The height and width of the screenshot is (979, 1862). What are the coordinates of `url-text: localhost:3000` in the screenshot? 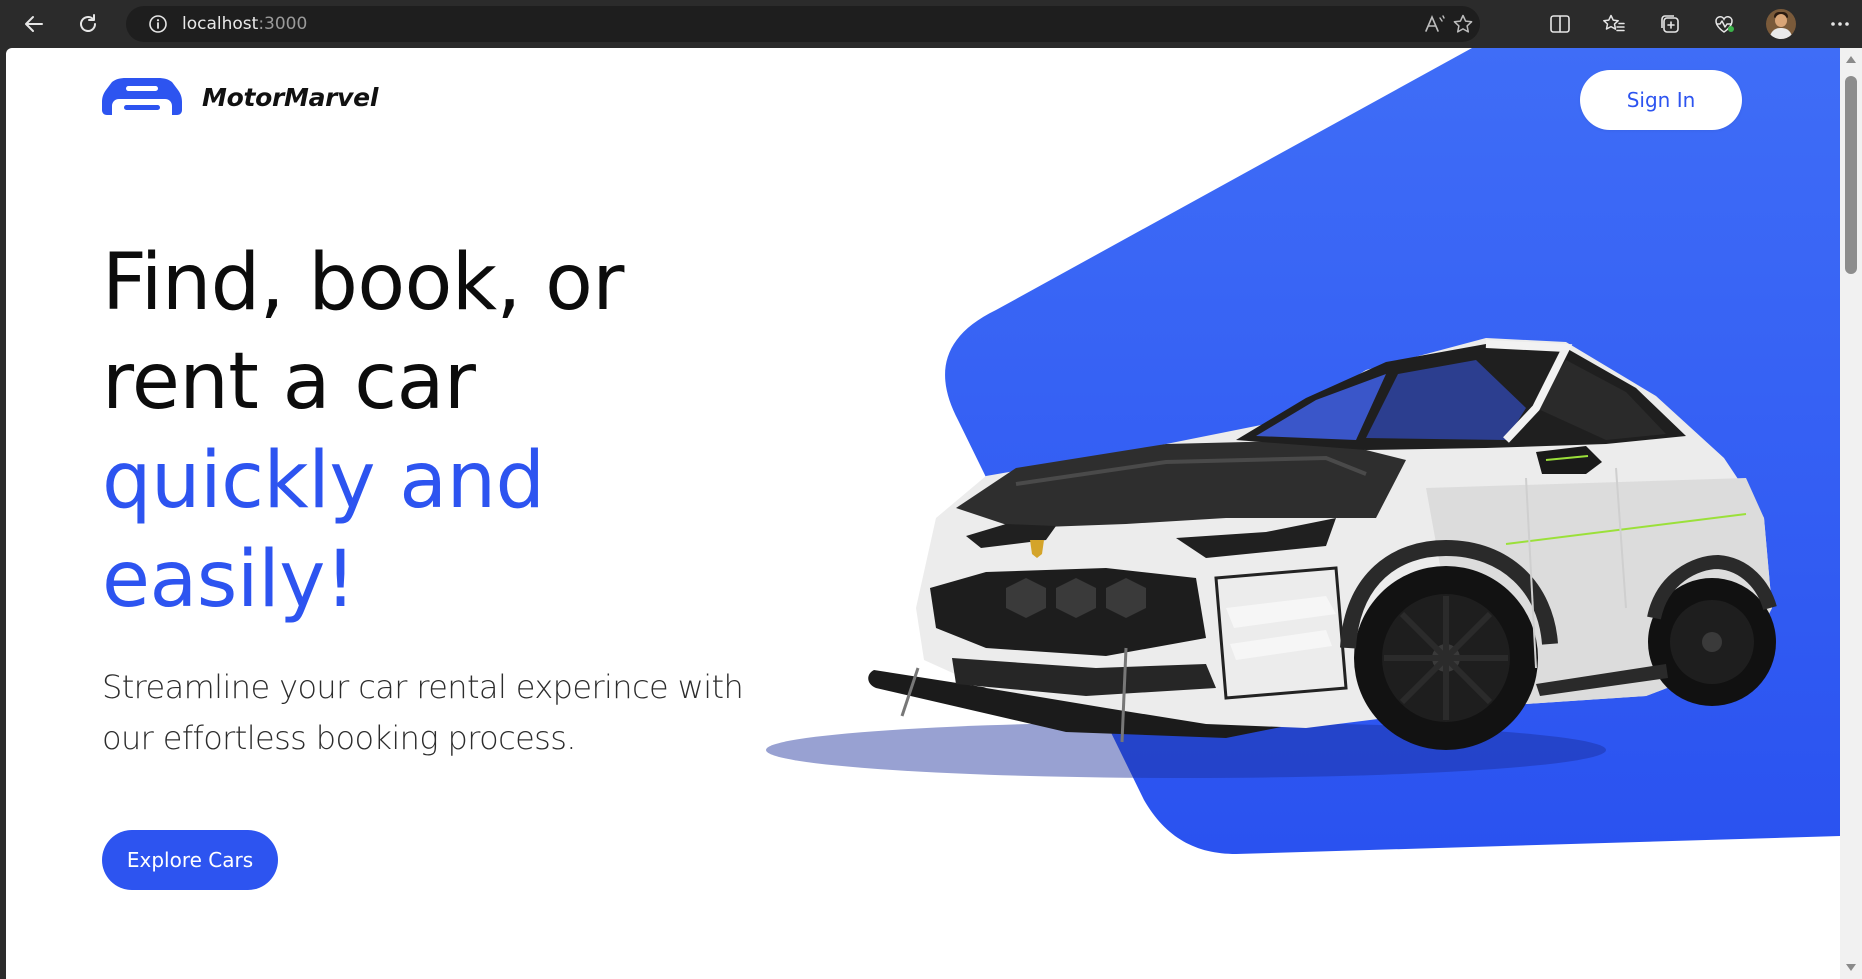 It's located at (244, 24).